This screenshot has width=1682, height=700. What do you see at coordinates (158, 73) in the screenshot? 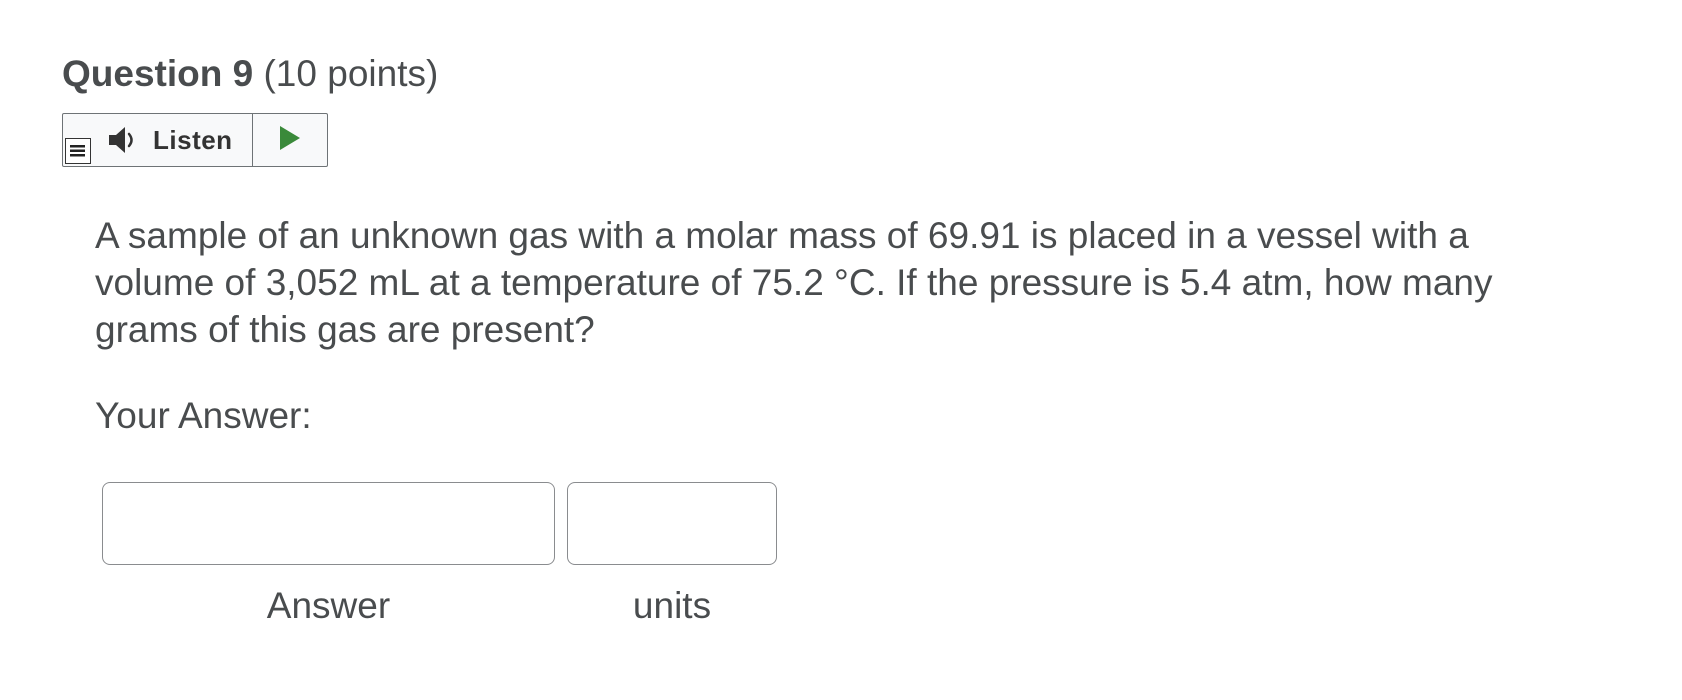
I see `question-title: Question 9` at bounding box center [158, 73].